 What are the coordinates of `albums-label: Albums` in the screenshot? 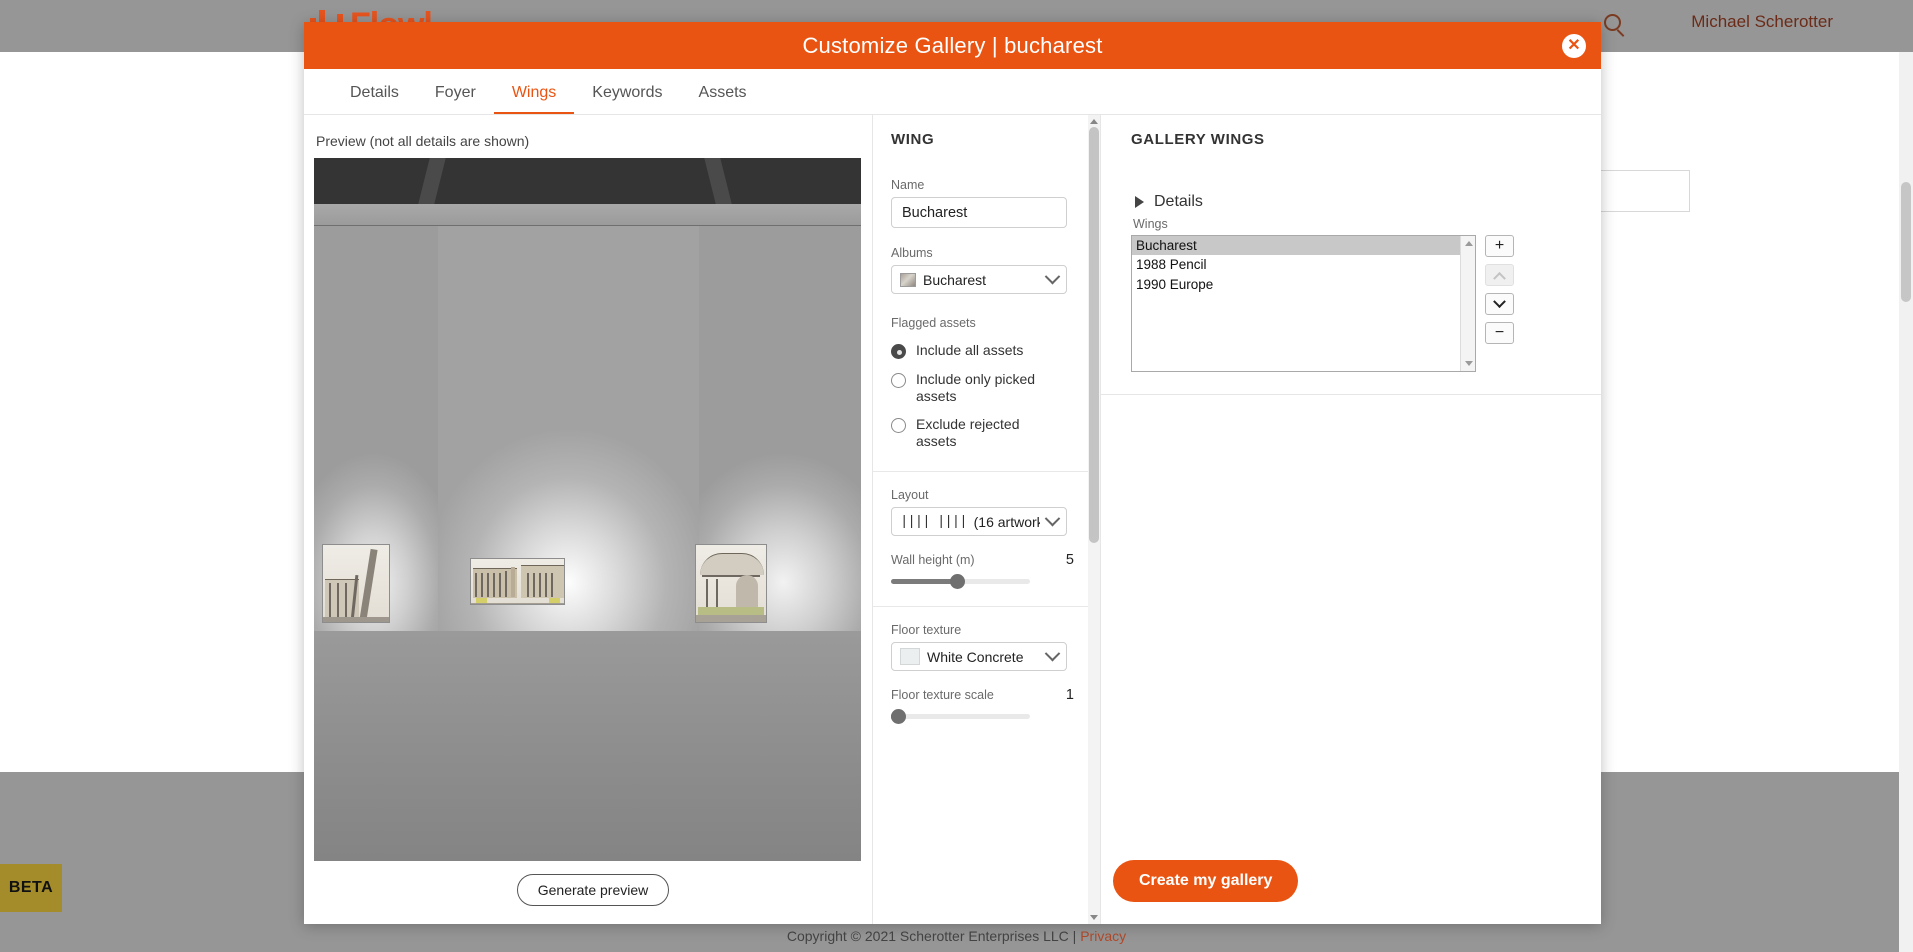 It's located at (912, 253).